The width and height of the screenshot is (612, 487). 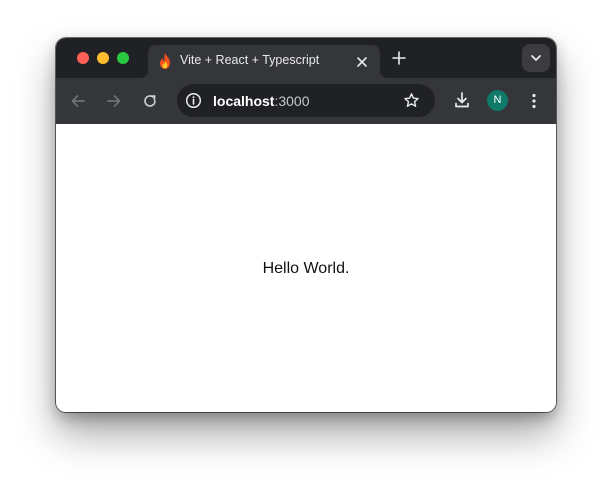 I want to click on star-icon, so click(x=411, y=100).